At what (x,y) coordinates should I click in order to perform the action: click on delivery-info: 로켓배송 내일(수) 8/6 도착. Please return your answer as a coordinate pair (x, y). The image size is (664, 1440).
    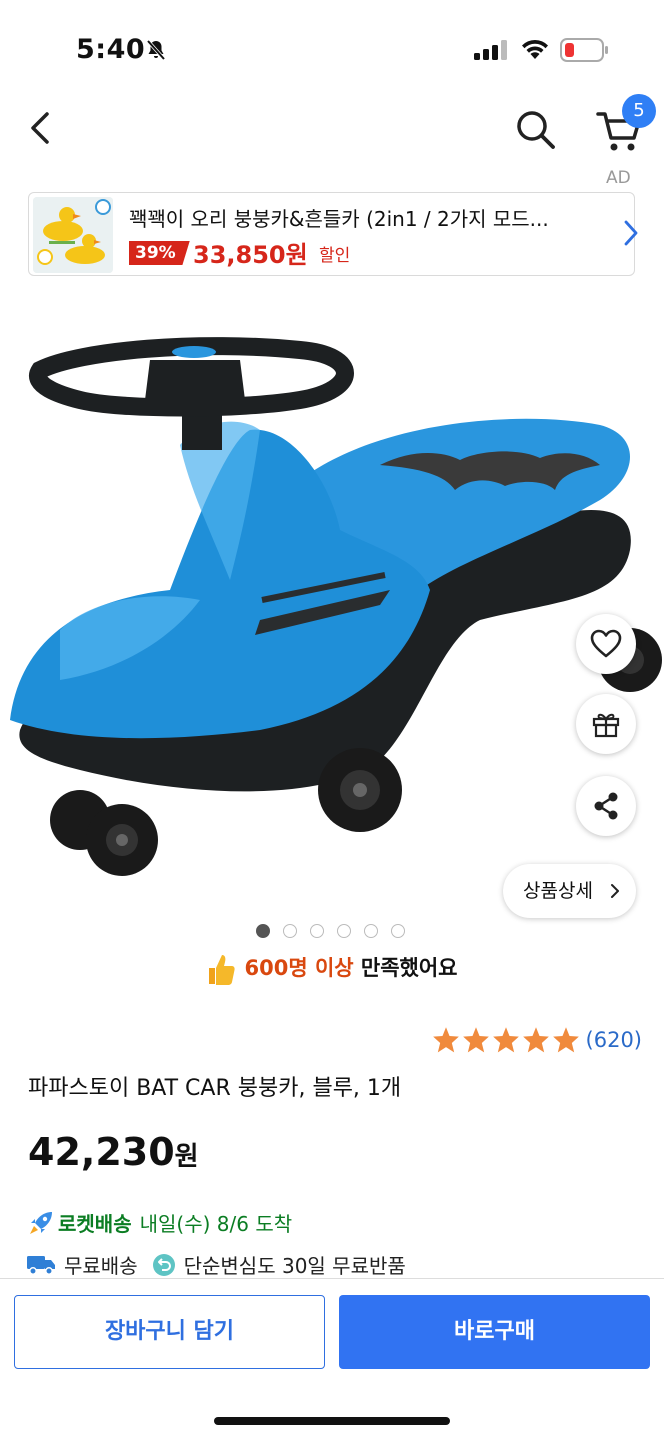
    Looking at the image, I should click on (160, 1222).